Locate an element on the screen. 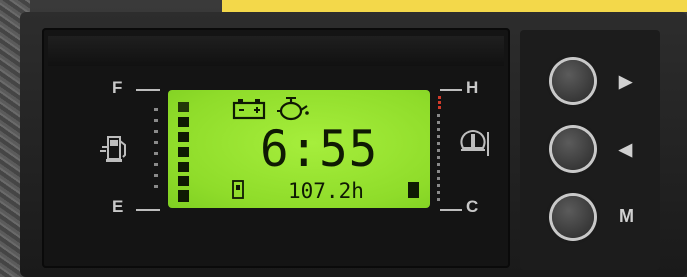 Image resolution: width=687 pixels, height=277 pixels. hour-meter-display: 107.2h is located at coordinates (326, 191).